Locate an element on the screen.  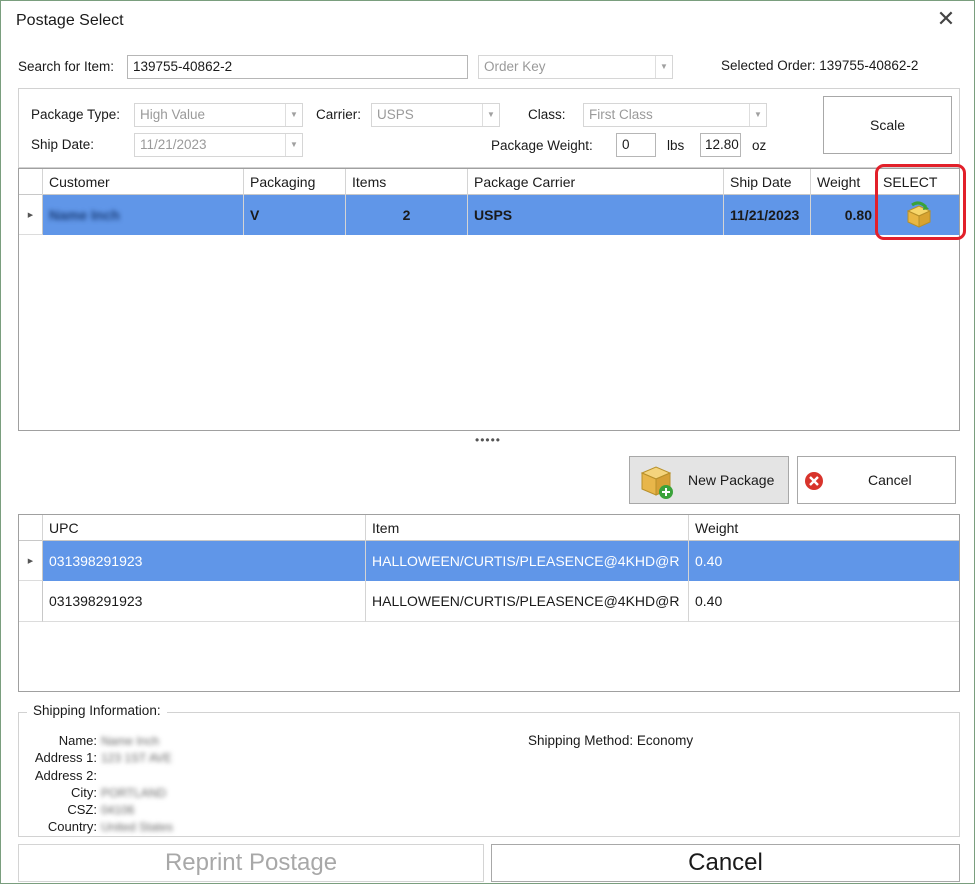
name-label: Name: is located at coordinates (77, 740).